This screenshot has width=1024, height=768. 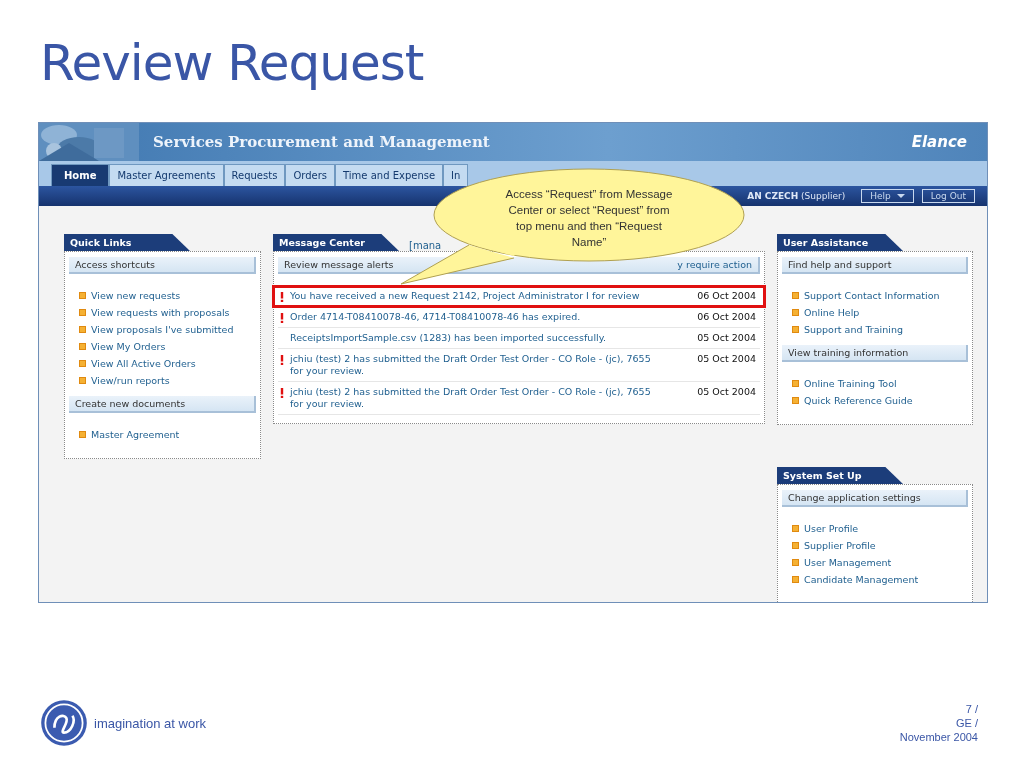 What do you see at coordinates (130, 380) in the screenshot?
I see `quick-link: View/run reports` at bounding box center [130, 380].